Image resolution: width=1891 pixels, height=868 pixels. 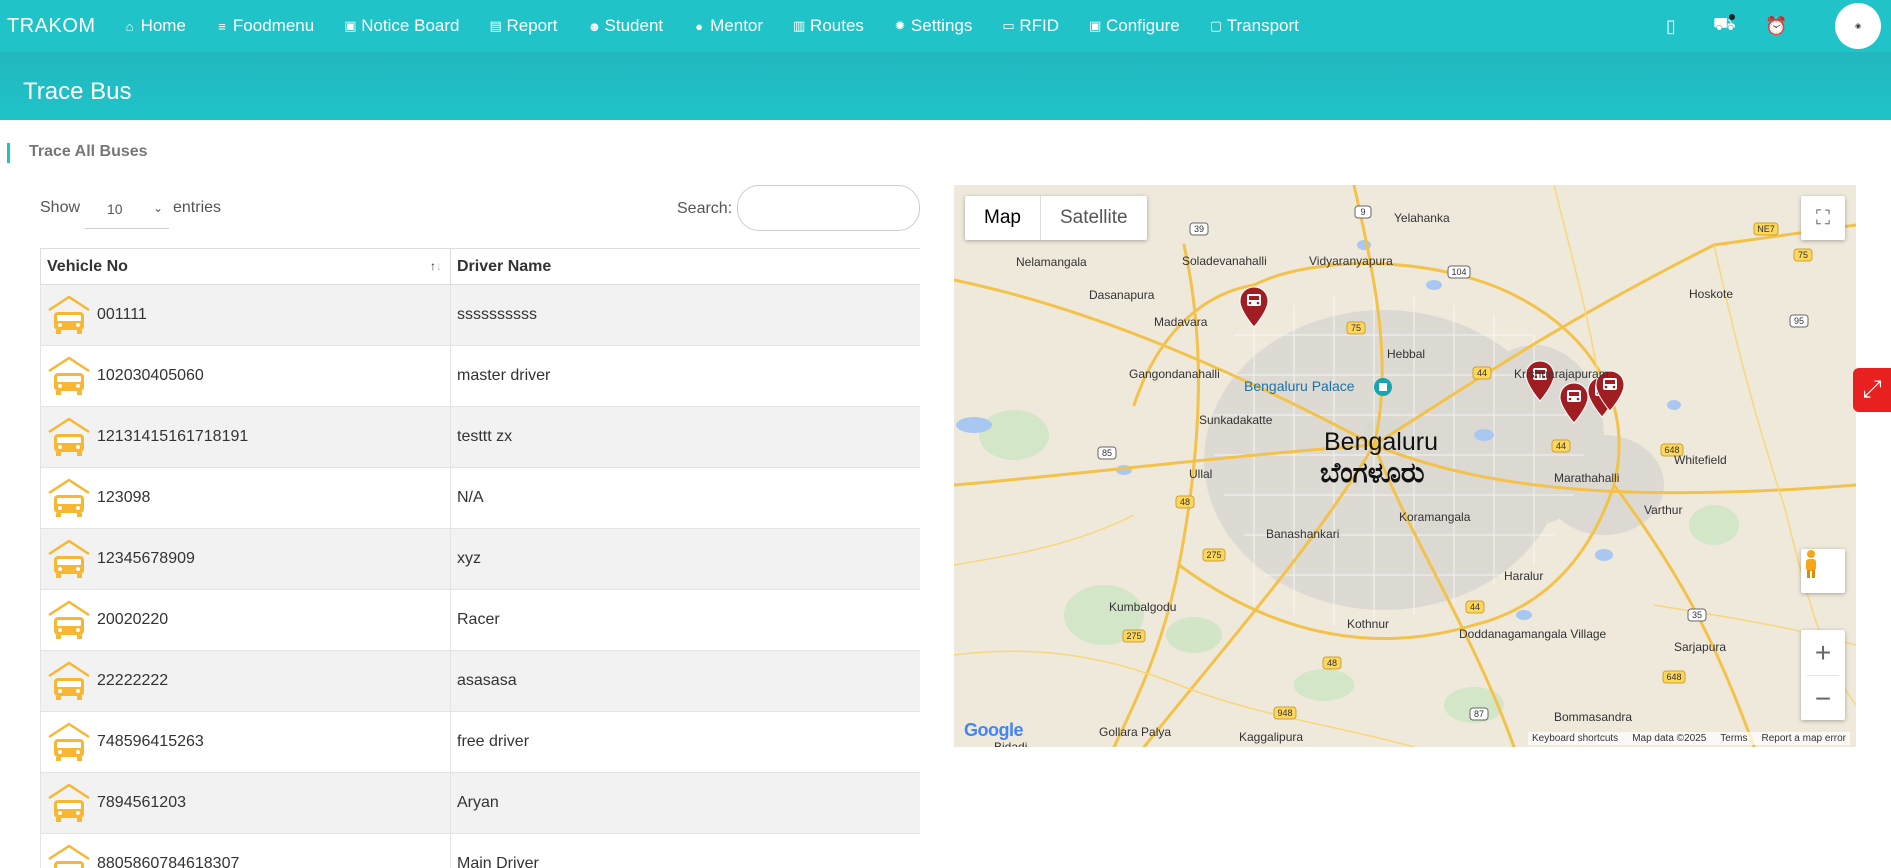 What do you see at coordinates (51, 26) in the screenshot?
I see `brand-logo: TRAKOM` at bounding box center [51, 26].